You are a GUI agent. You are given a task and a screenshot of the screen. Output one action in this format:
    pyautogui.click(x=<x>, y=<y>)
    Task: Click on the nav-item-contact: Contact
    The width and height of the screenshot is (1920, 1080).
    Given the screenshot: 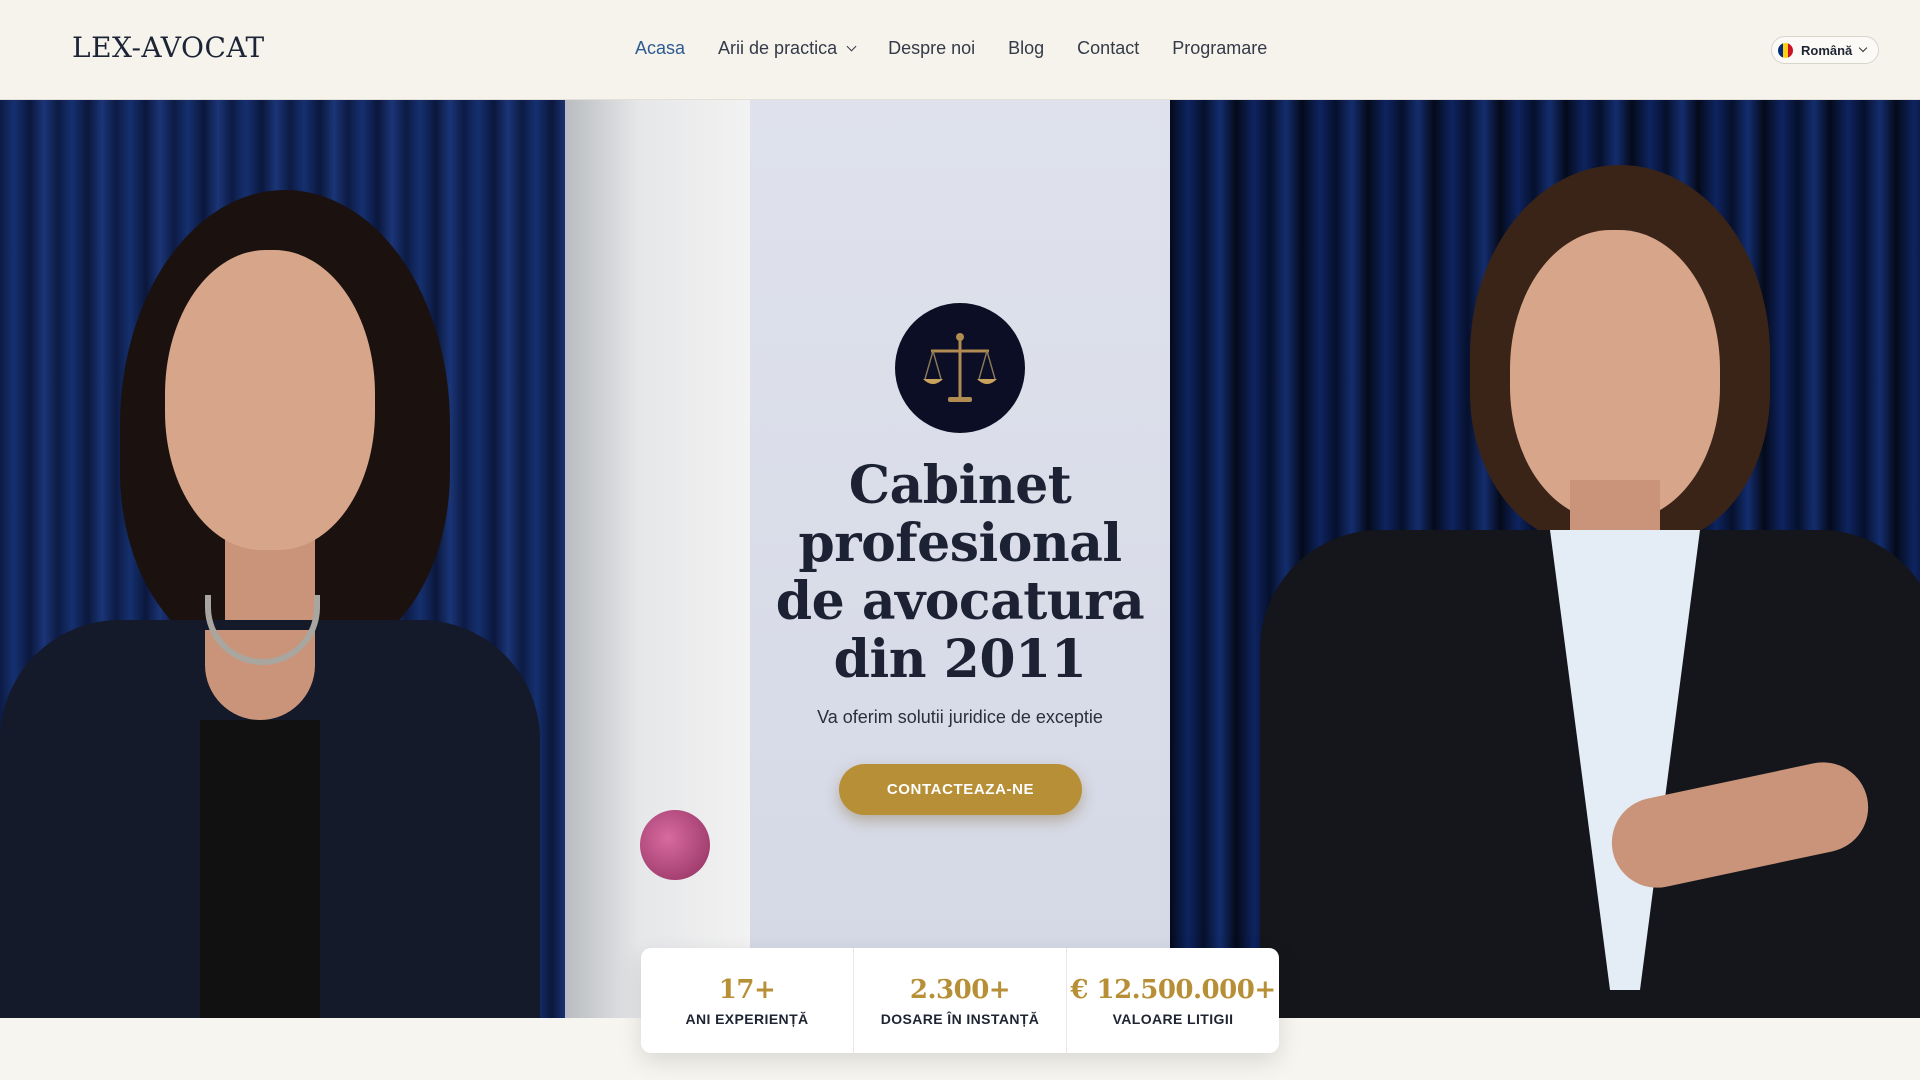 What is the action you would take?
    pyautogui.click(x=1108, y=48)
    